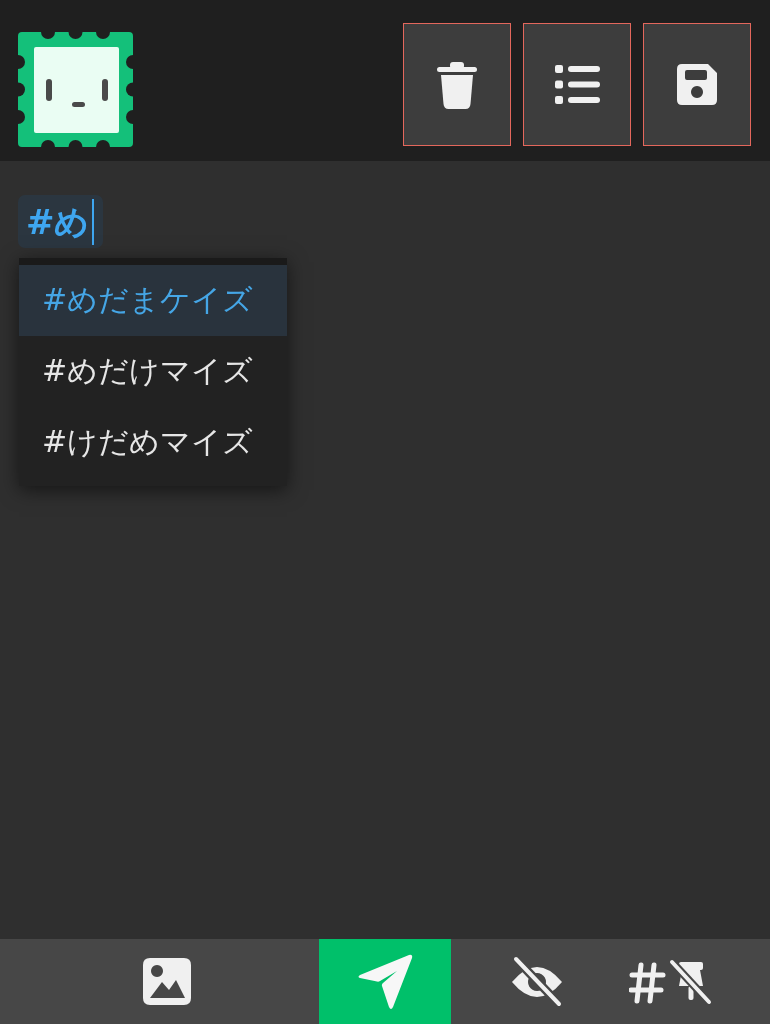  Describe the element at coordinates (60, 221) in the screenshot. I see `hashtag-input-field: #め` at that location.